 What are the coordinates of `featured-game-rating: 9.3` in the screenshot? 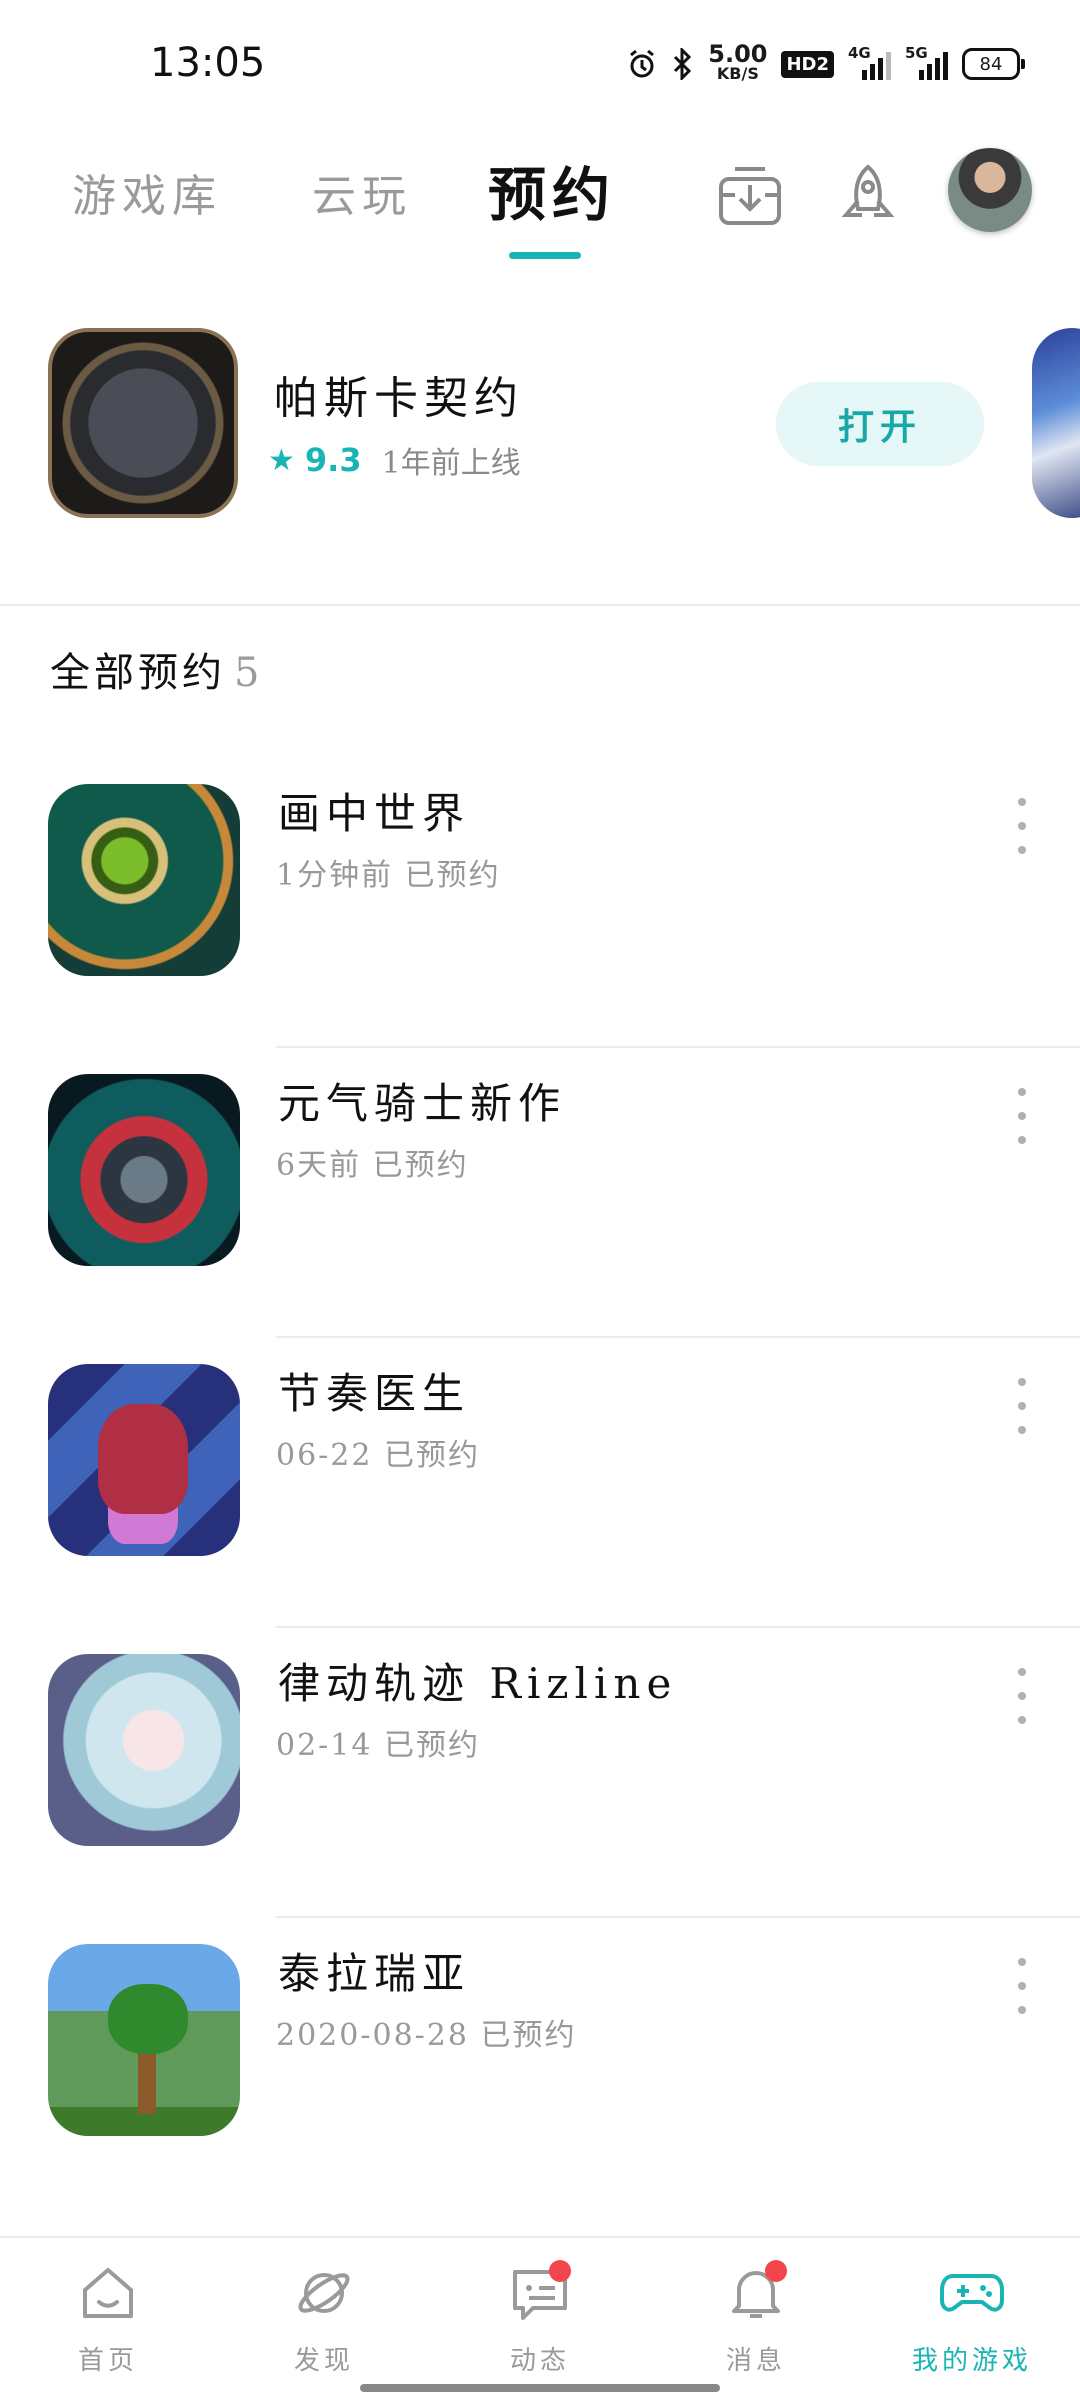 It's located at (333, 460).